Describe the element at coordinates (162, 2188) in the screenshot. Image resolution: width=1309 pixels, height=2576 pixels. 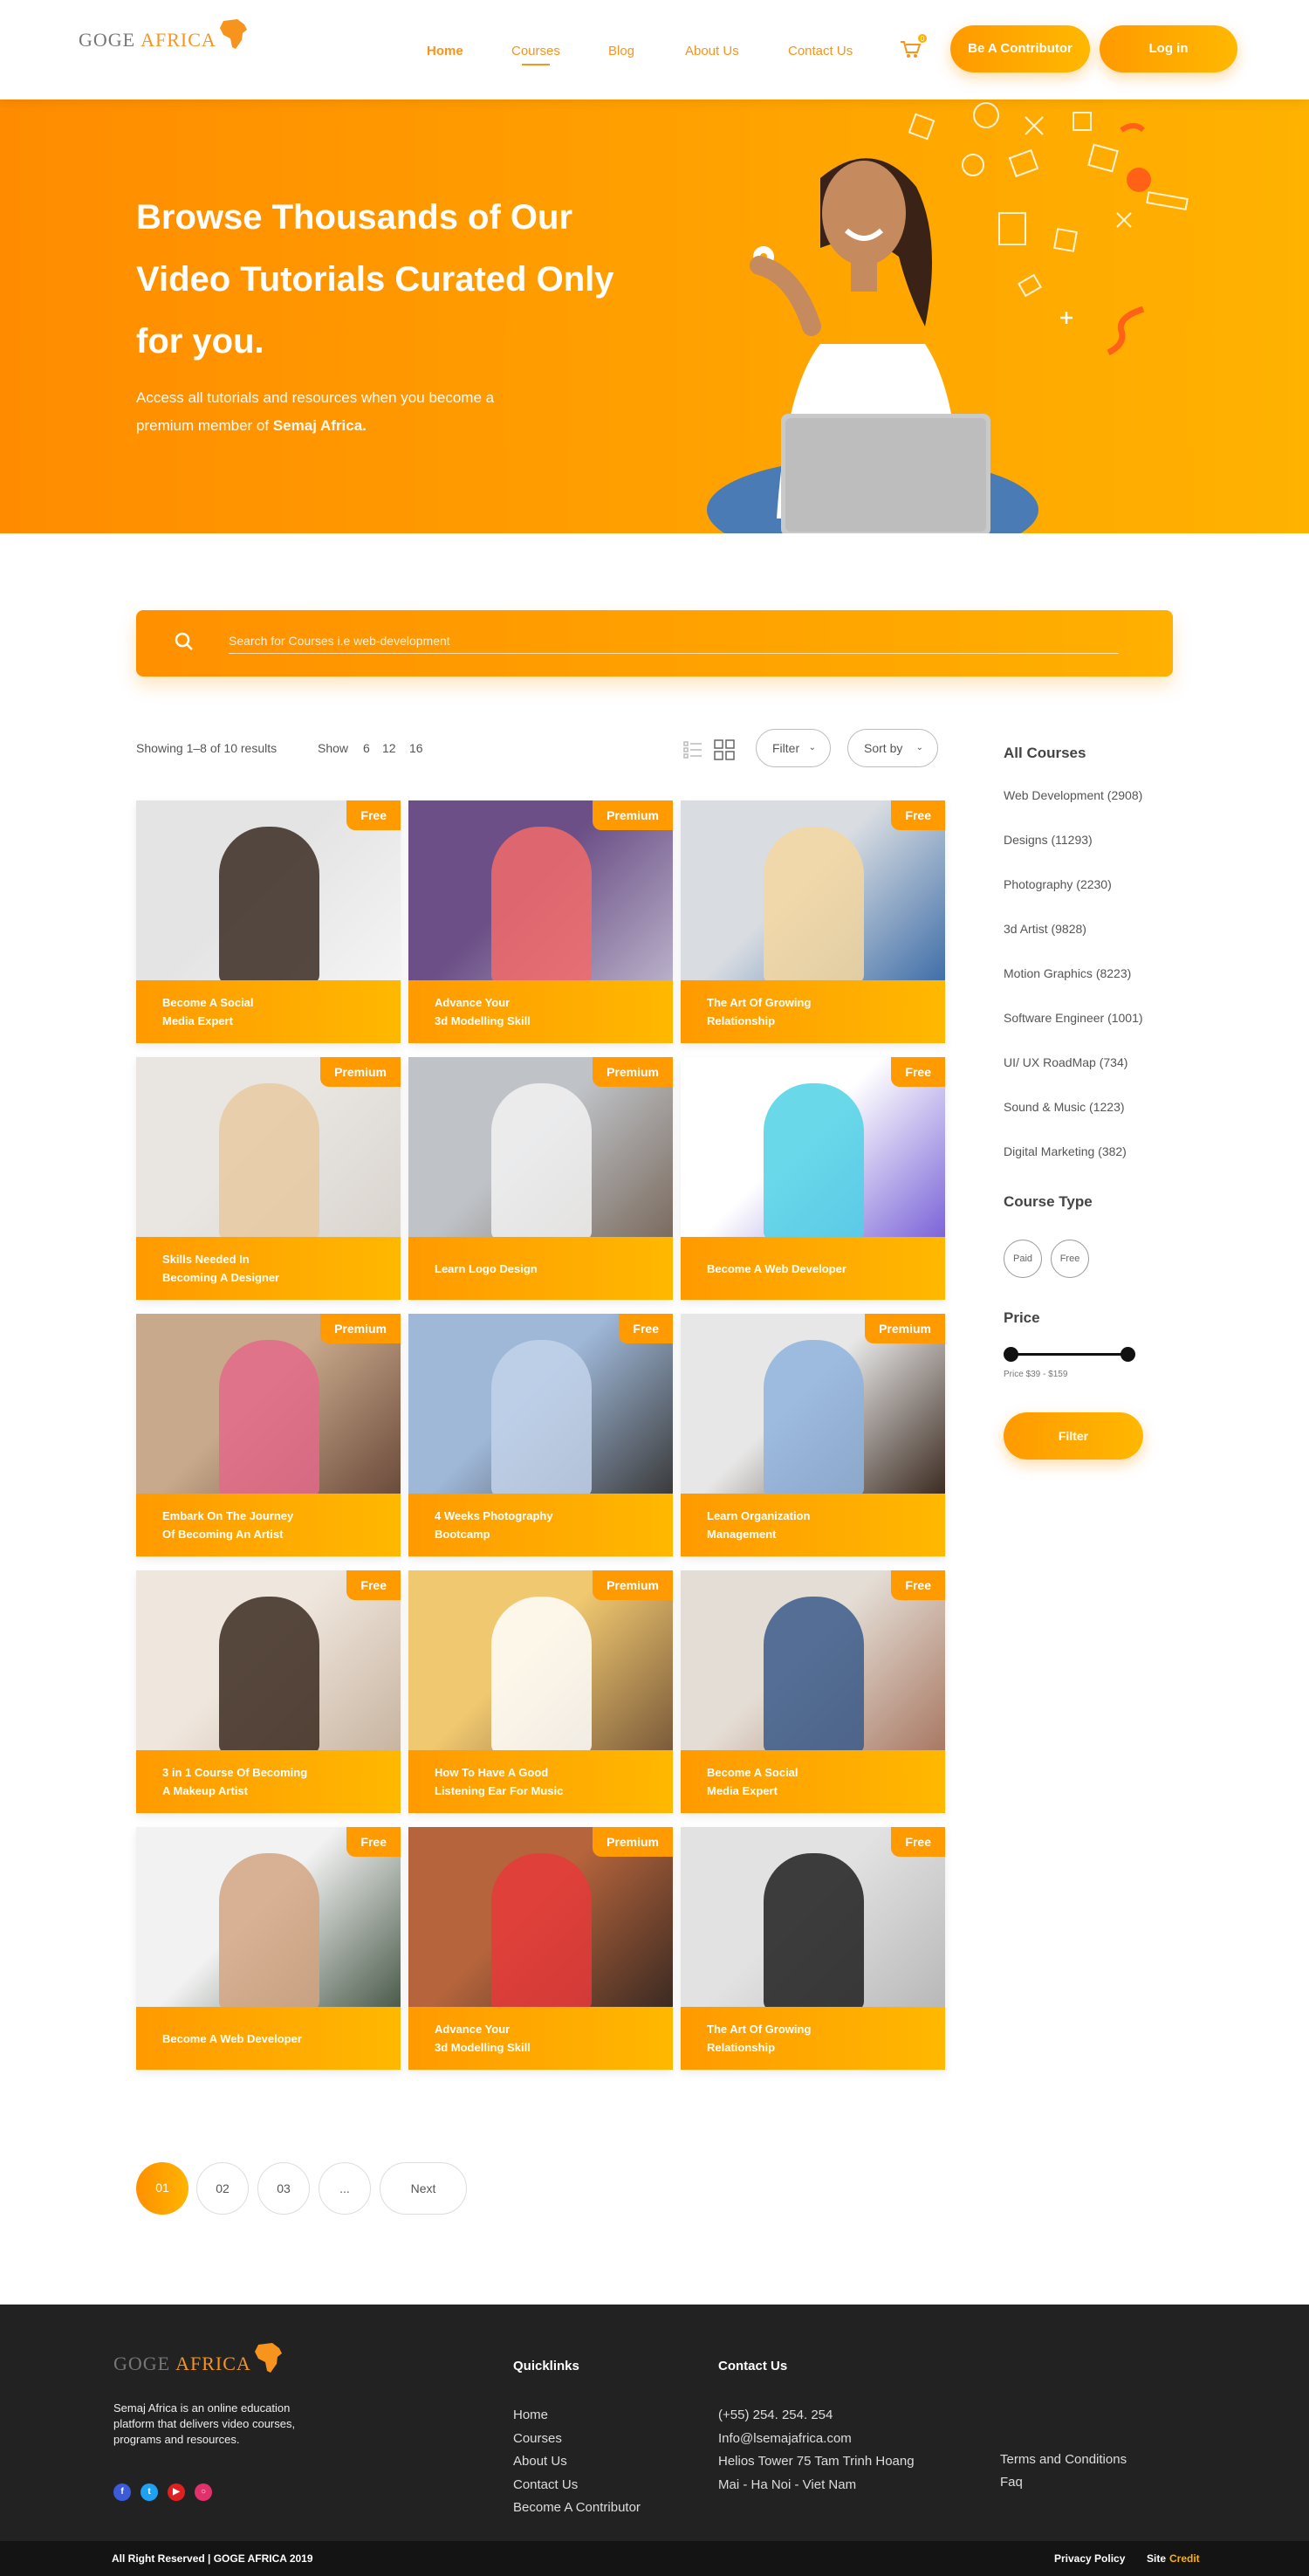
I see `page-1-button: 01` at that location.